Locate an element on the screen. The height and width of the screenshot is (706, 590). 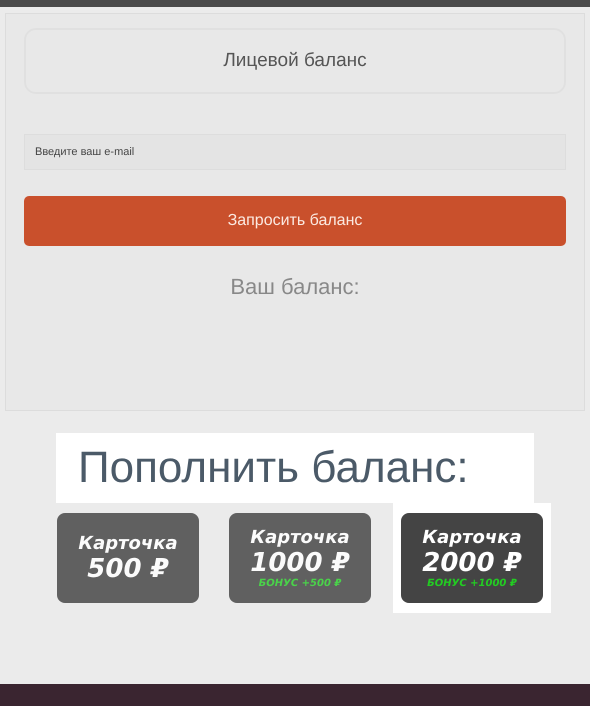
email-field: Введите ваш e-mail is located at coordinates (295, 152).